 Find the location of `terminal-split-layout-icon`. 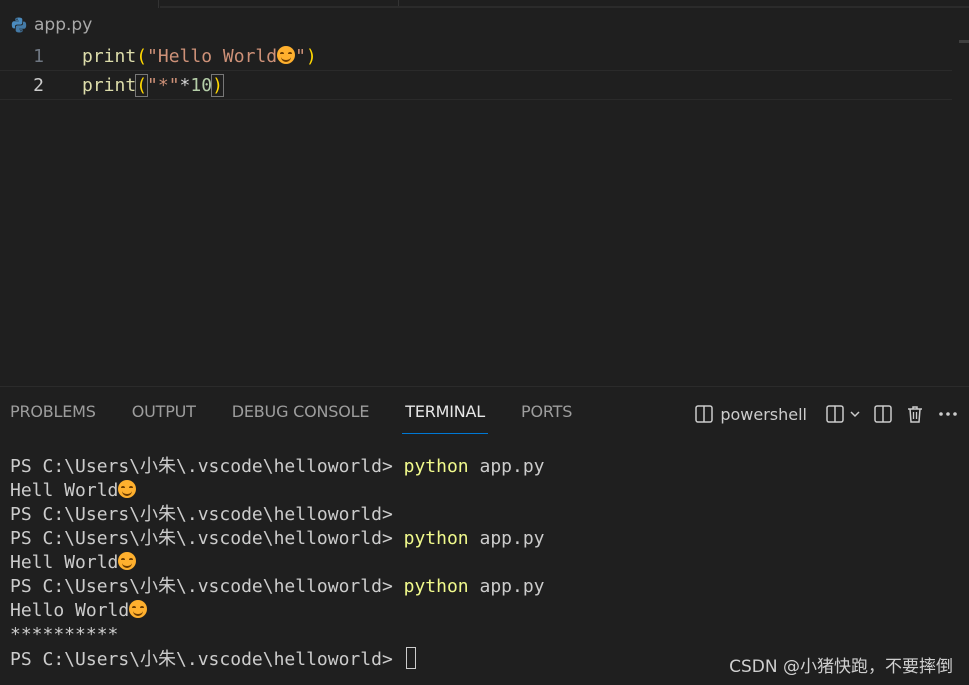

terminal-split-layout-icon is located at coordinates (704, 414).